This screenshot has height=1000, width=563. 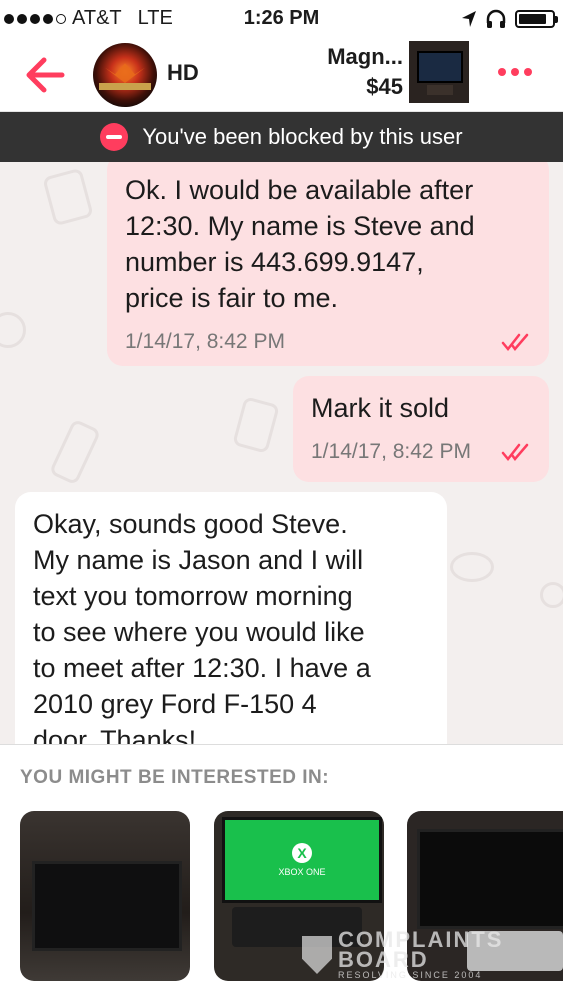 What do you see at coordinates (536, 19) in the screenshot?
I see `battery-icon` at bounding box center [536, 19].